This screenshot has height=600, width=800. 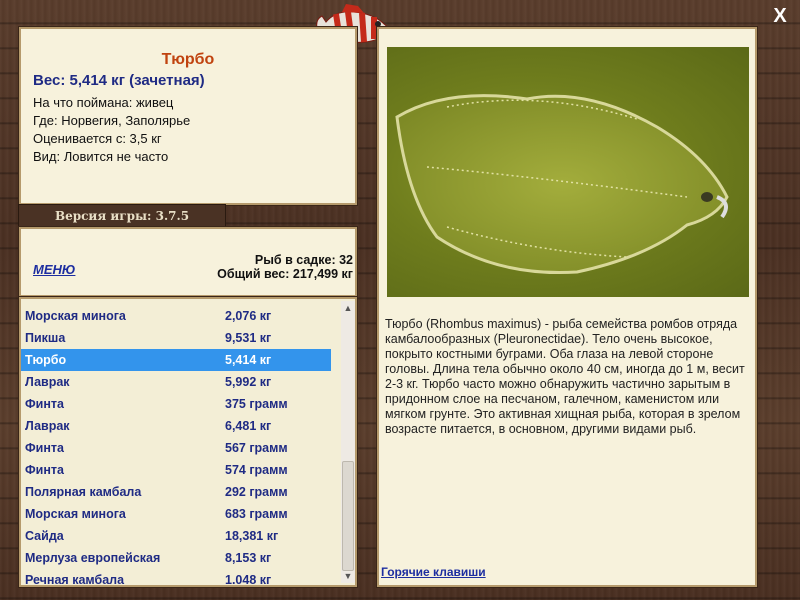 I want to click on menu-button: МЕНЮ, so click(x=54, y=269).